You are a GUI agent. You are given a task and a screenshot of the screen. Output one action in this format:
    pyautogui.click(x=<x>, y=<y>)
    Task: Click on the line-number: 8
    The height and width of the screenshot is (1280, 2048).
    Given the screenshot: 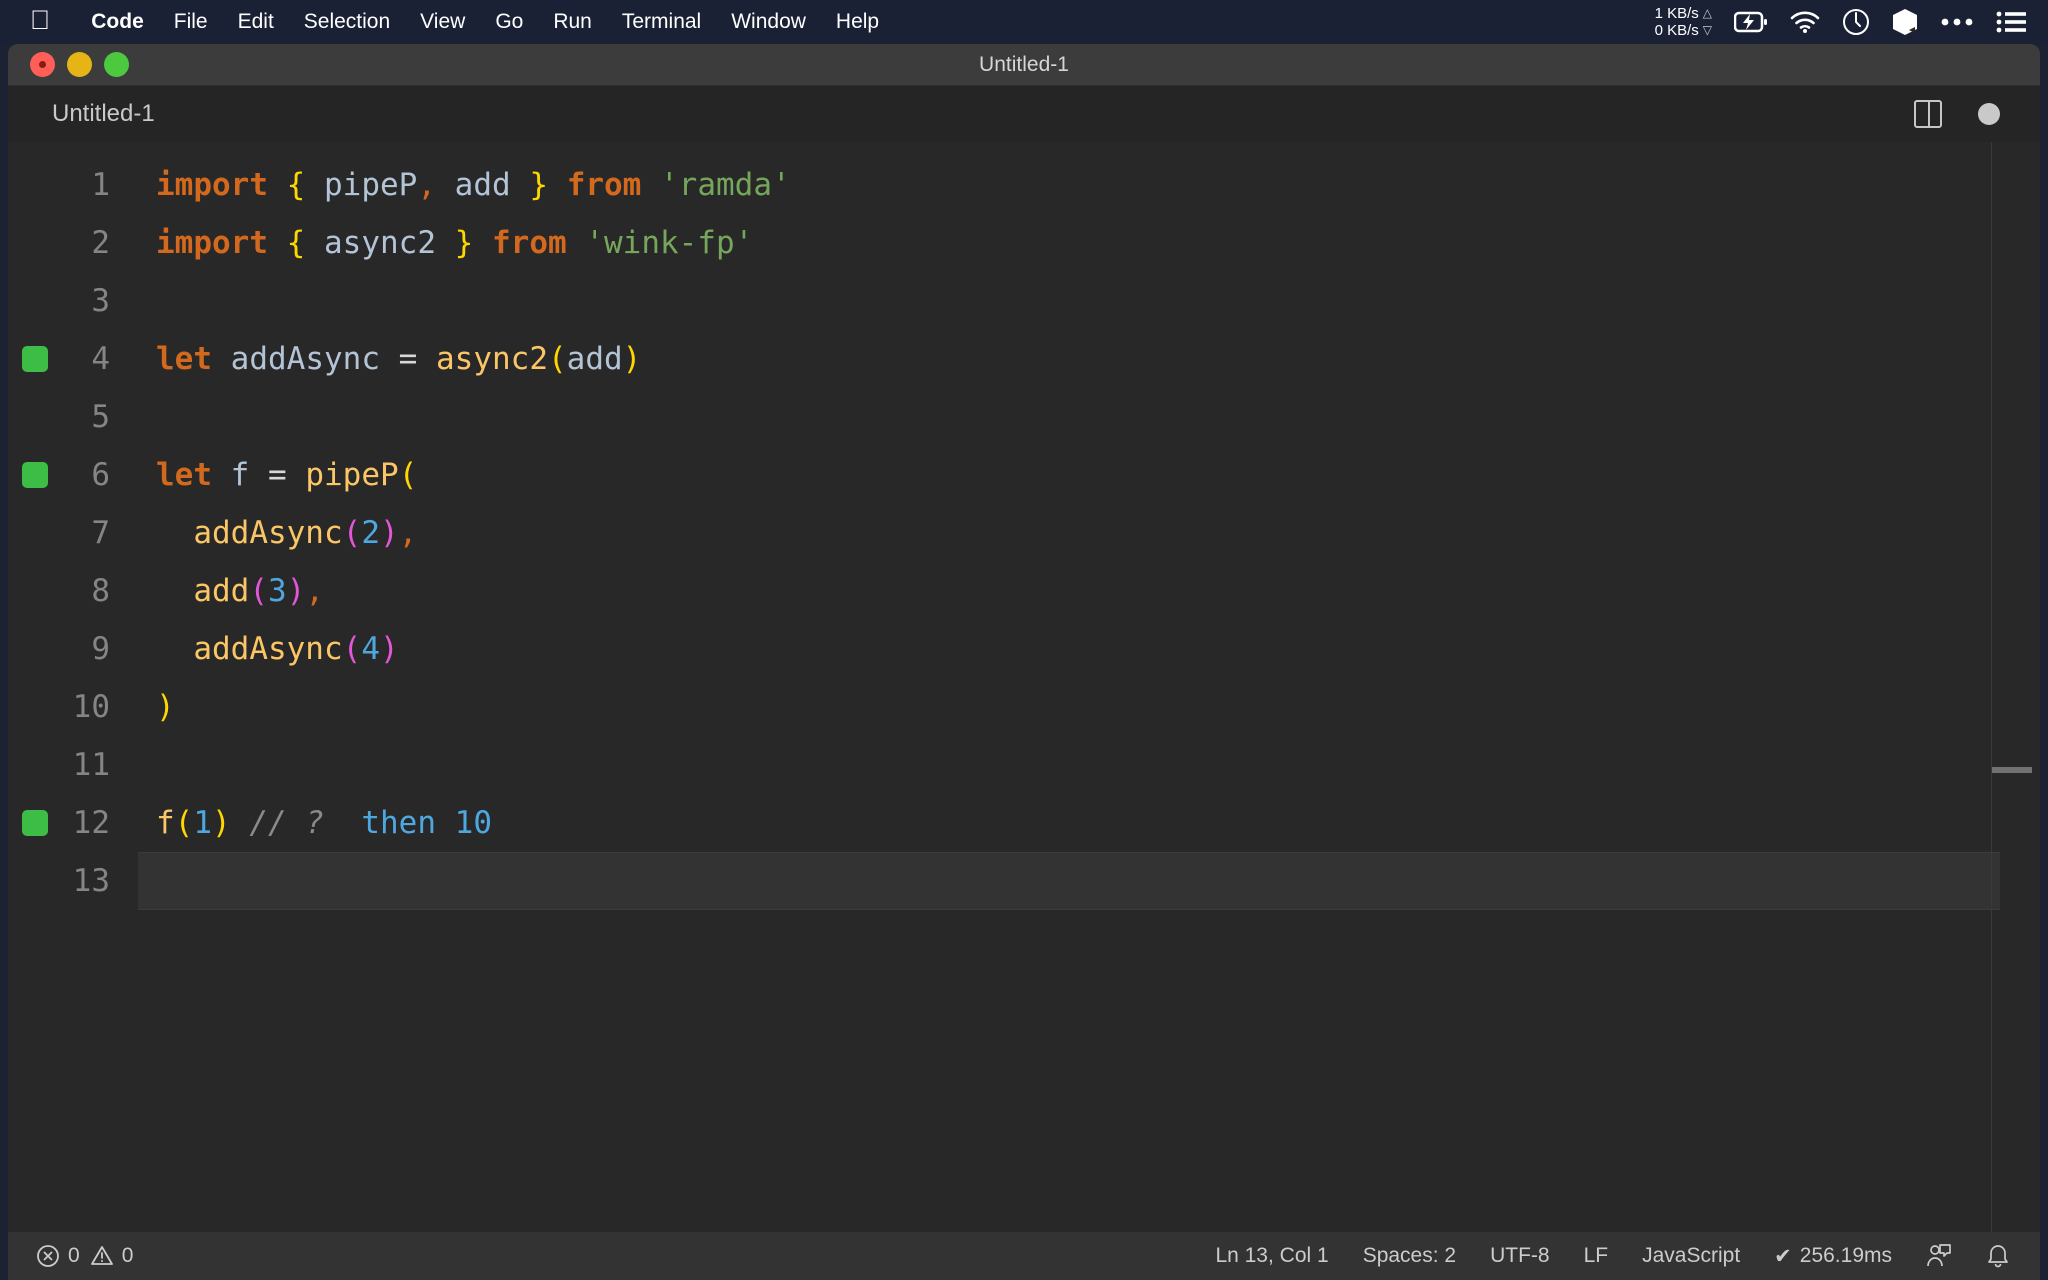 What is the action you would take?
    pyautogui.click(x=100, y=591)
    